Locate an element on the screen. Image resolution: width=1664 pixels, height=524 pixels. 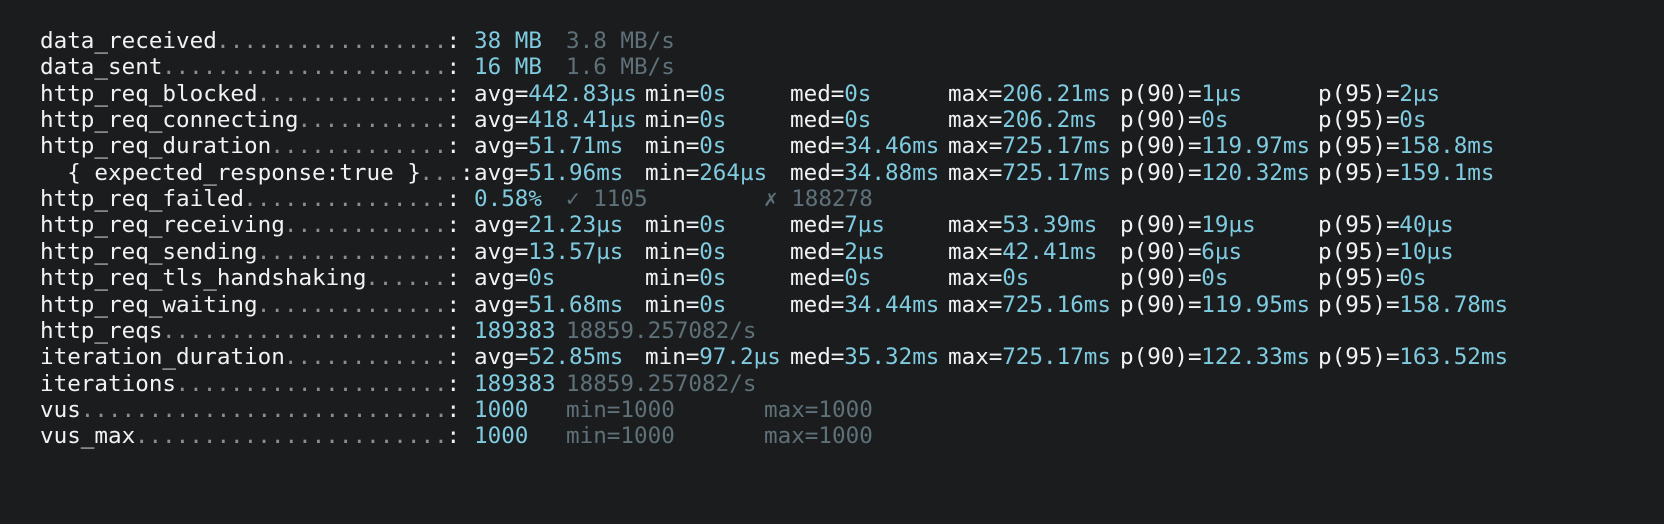
stat-value-p90: 0s is located at coordinates (1215, 278).